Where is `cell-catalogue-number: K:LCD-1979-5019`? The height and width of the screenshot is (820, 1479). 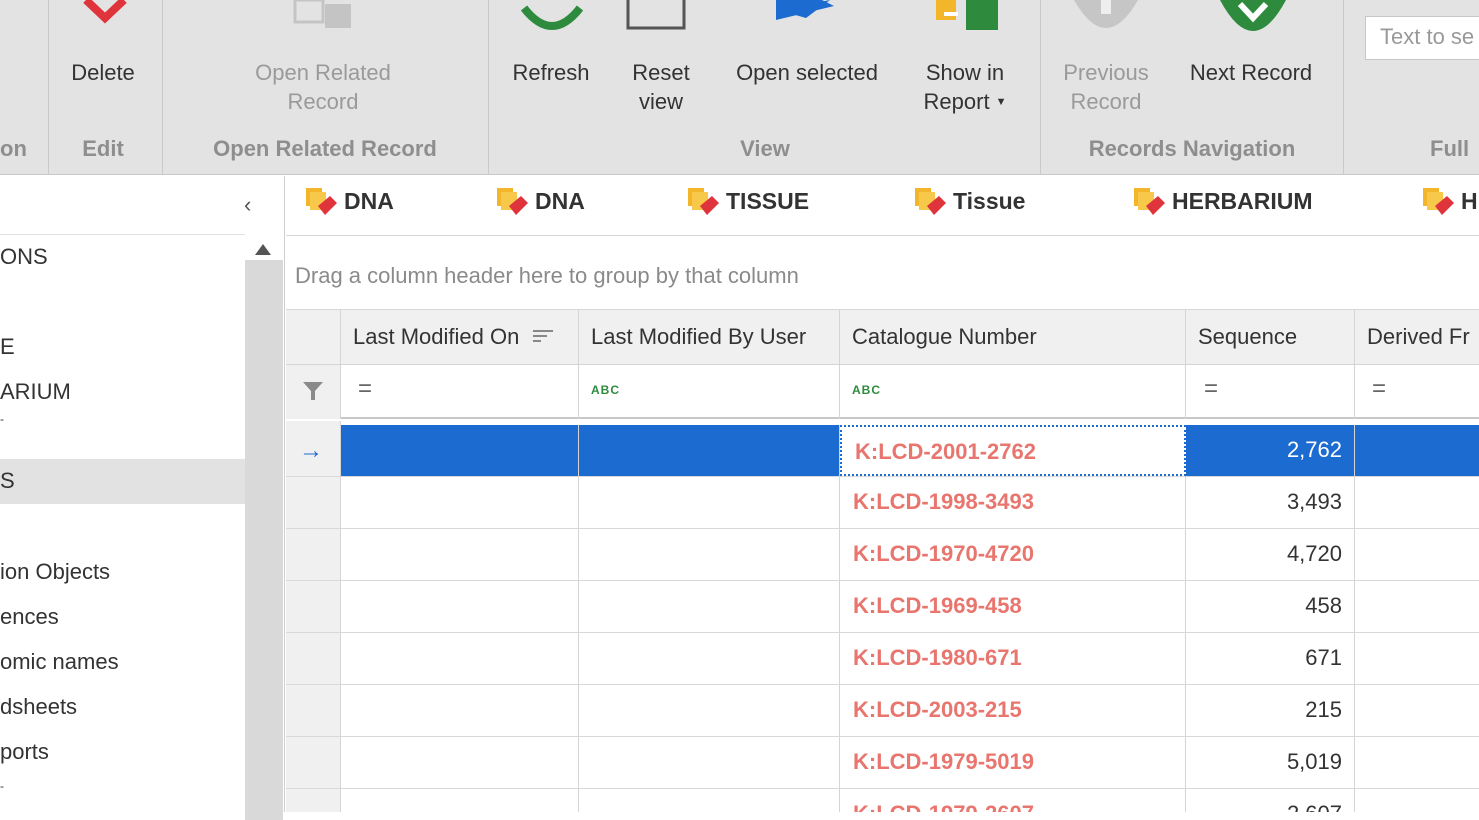 cell-catalogue-number: K:LCD-1979-5019 is located at coordinates (1013, 762).